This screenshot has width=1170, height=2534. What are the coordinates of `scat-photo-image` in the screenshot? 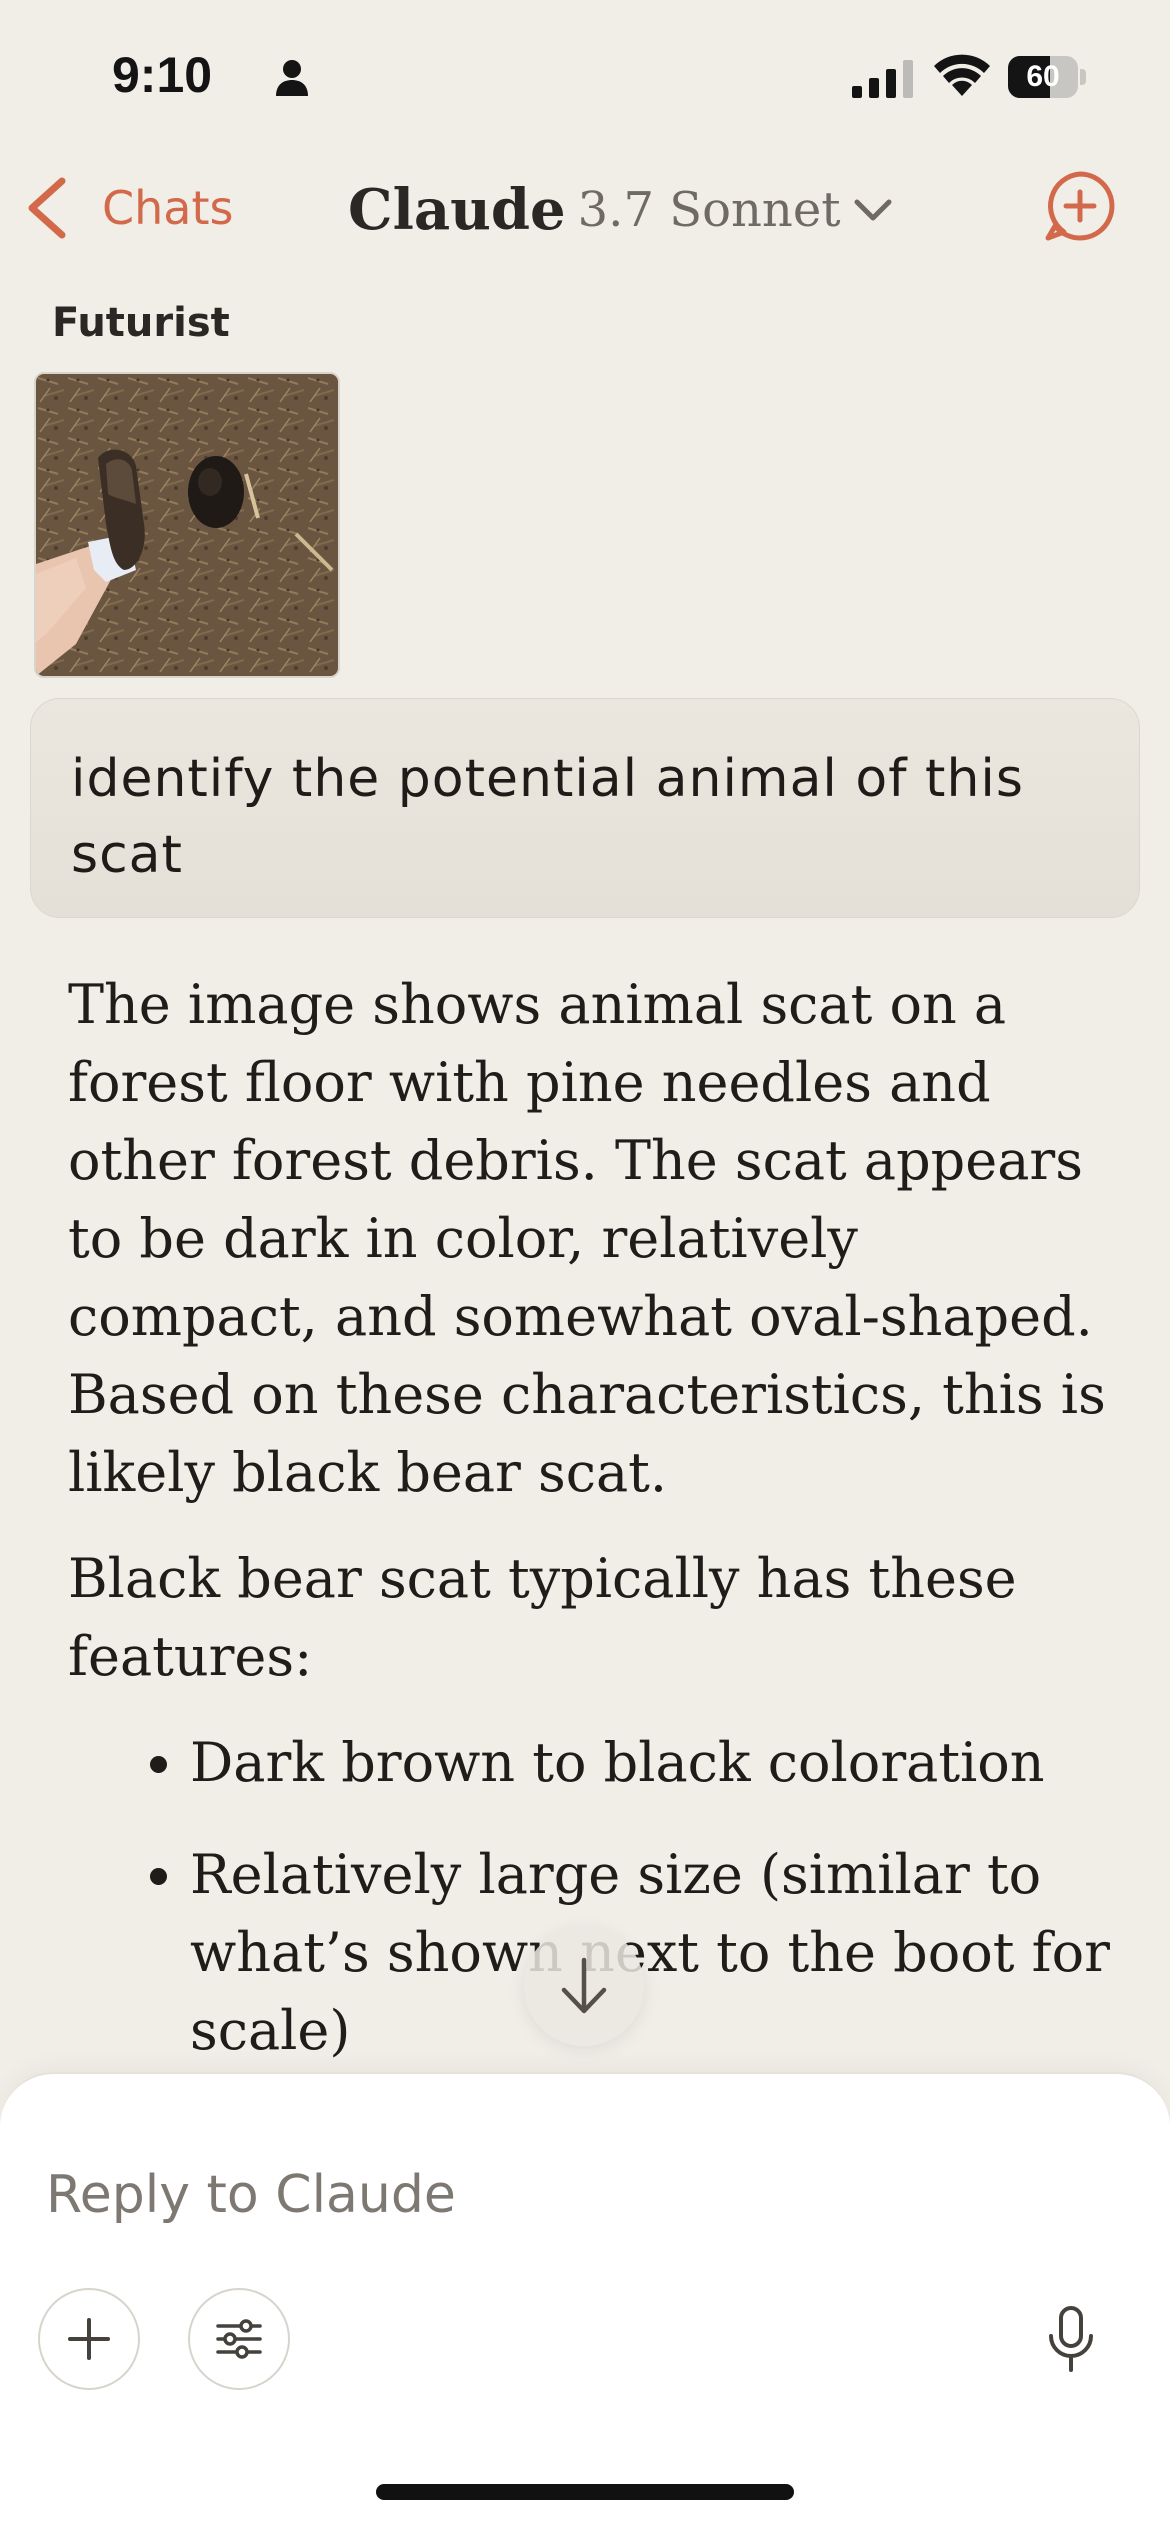 It's located at (187, 525).